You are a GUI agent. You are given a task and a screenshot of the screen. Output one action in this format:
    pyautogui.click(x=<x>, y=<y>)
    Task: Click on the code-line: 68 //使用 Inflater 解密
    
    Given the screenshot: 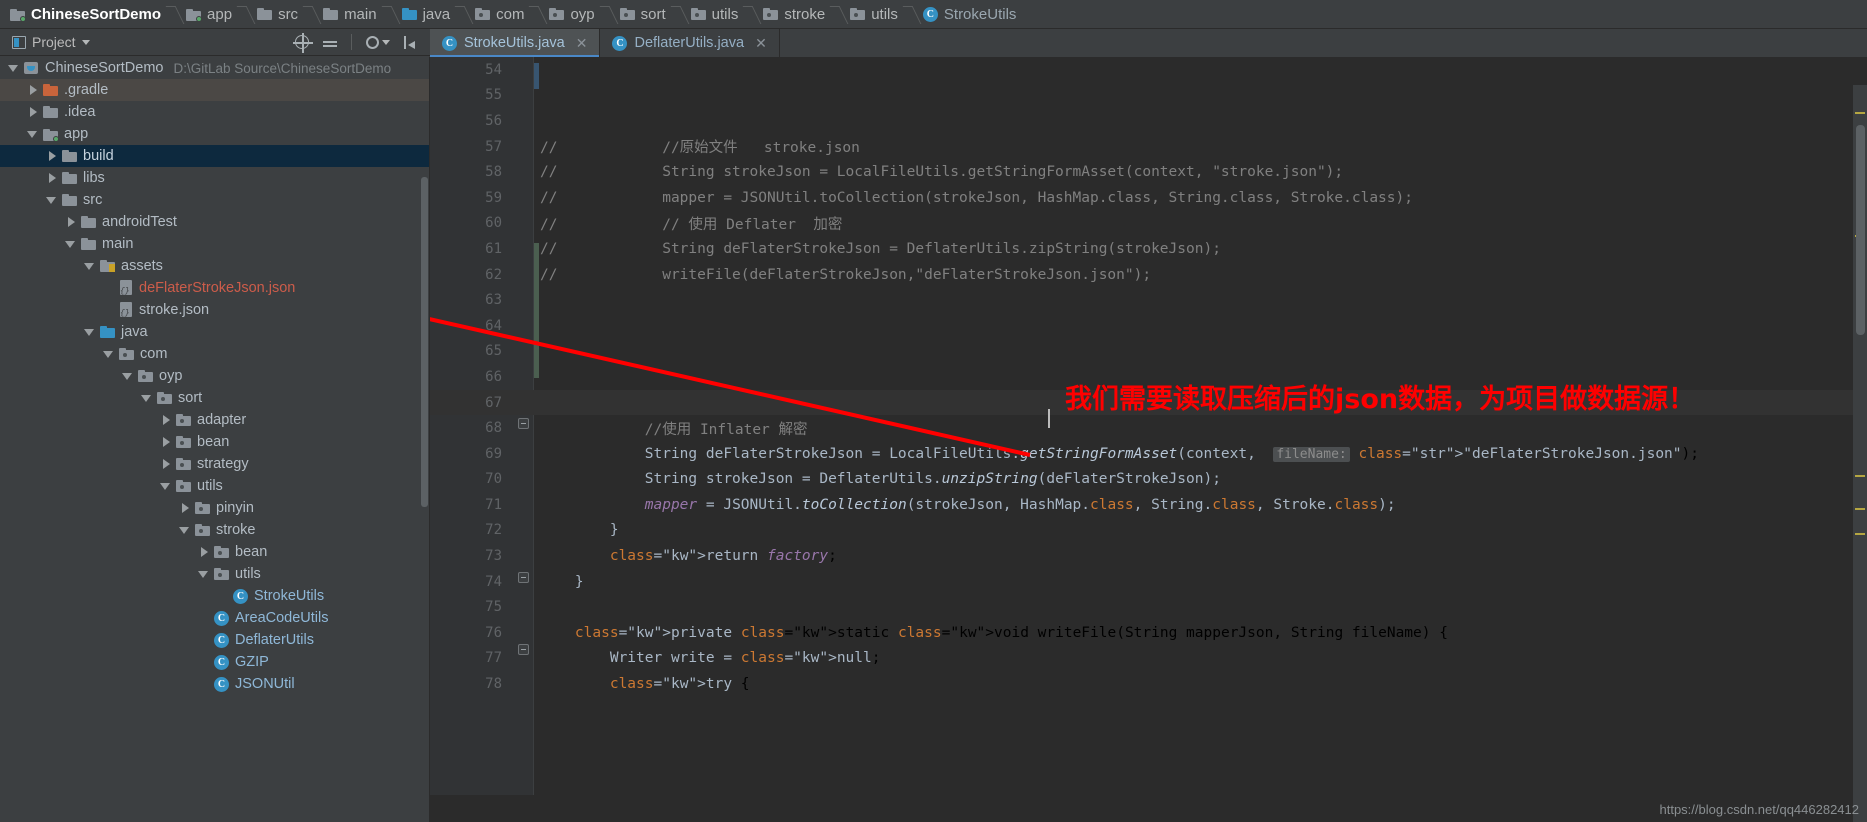 What is the action you would take?
    pyautogui.click(x=1148, y=428)
    